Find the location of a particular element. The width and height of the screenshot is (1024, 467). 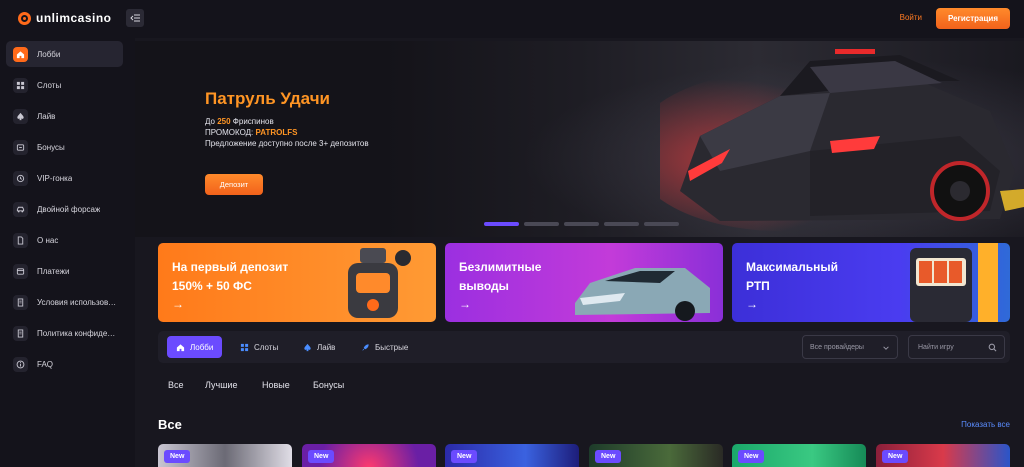

sidebar-item-label: Лобби is located at coordinates (49, 54).